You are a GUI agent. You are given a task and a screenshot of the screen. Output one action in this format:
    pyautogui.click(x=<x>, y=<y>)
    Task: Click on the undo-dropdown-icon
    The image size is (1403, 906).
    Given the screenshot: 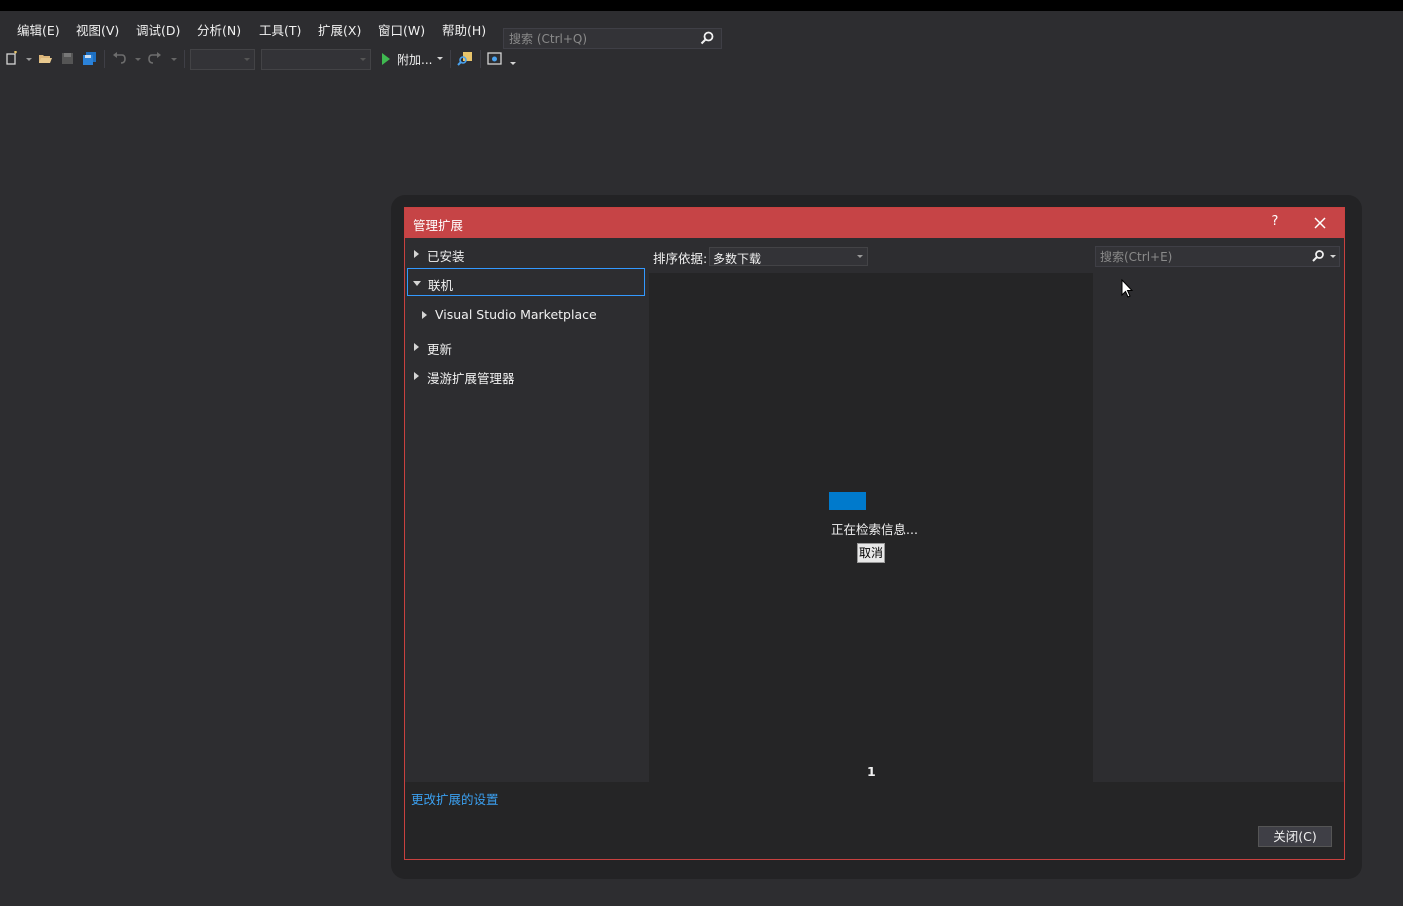 What is the action you would take?
    pyautogui.click(x=138, y=59)
    